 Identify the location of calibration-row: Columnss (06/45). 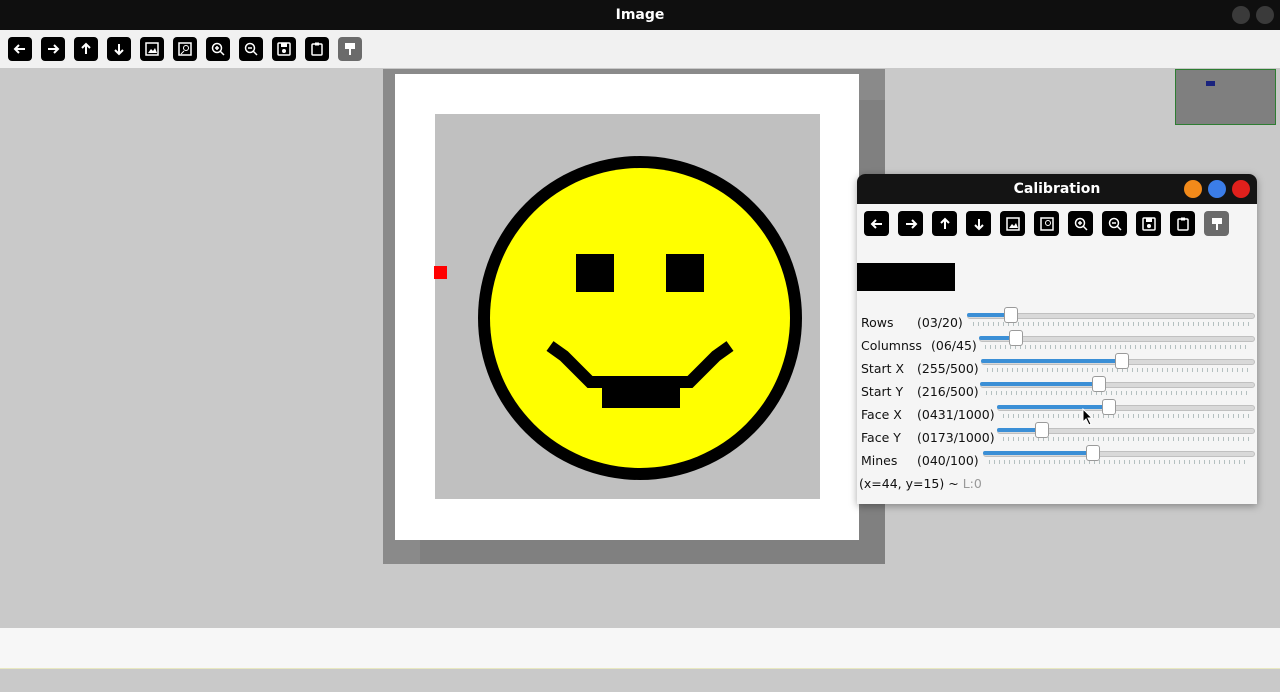
(919, 345).